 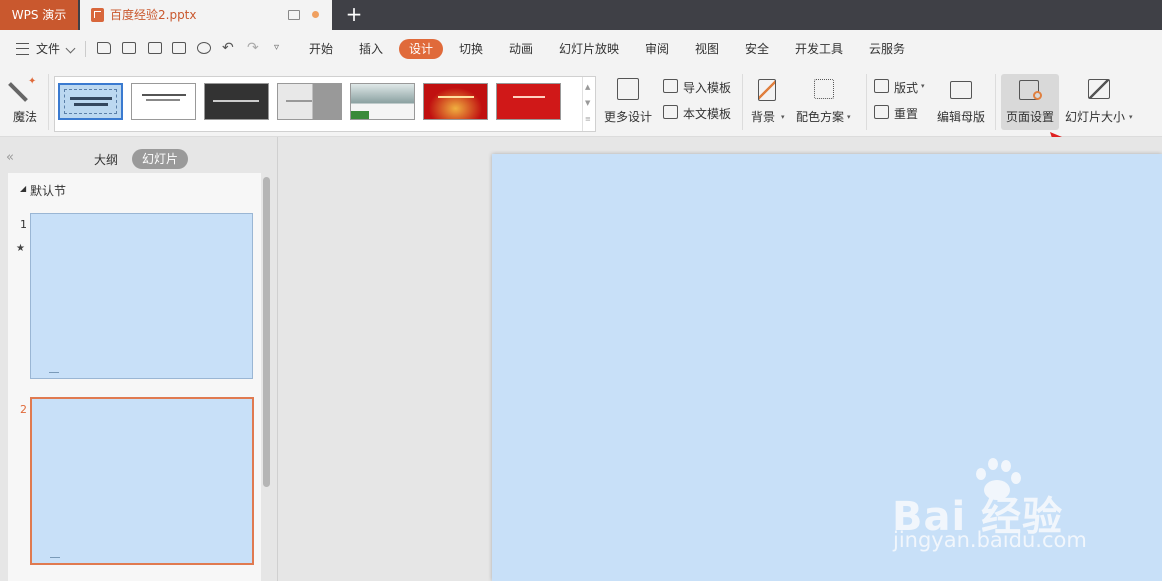 What do you see at coordinates (1101, 102) in the screenshot?
I see `slide-size-button: 幻灯片大小 ▾` at bounding box center [1101, 102].